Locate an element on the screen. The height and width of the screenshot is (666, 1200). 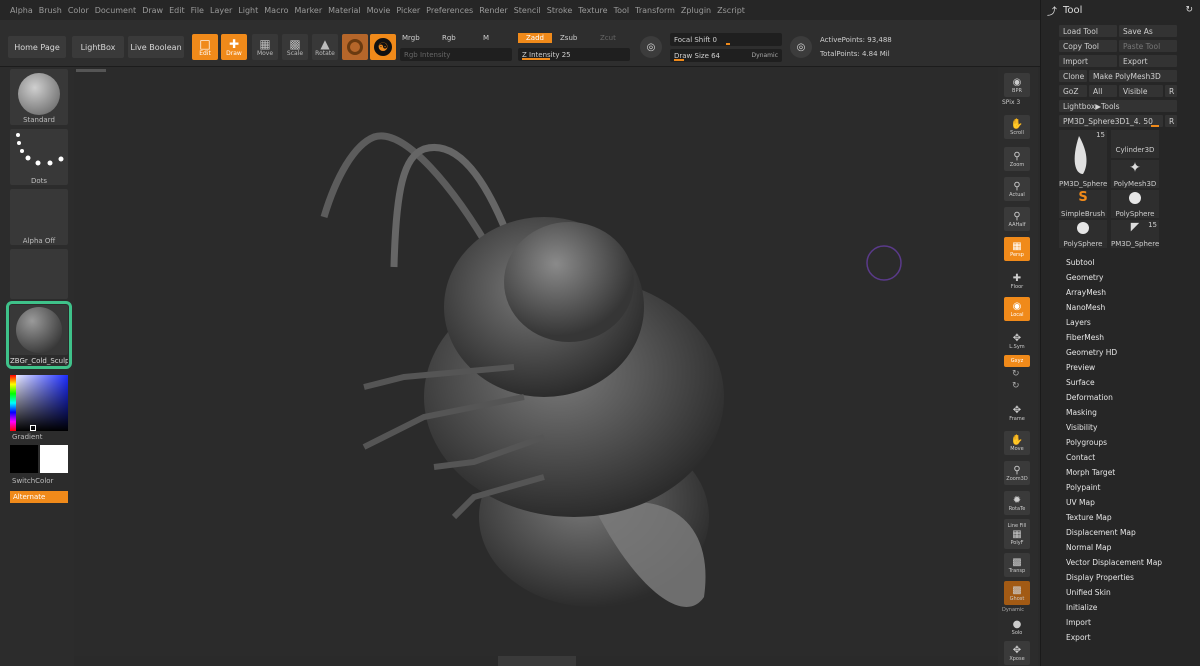
rotate-z-icon: ↻ is located at coordinates (1016, 386).